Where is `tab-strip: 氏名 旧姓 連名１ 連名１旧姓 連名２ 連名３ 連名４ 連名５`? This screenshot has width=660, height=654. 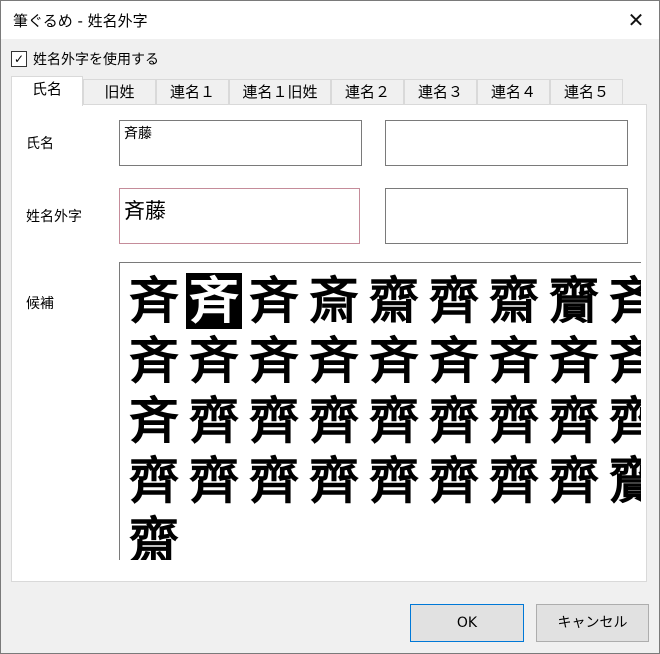
tab-strip: 氏名 旧姓 連名１ 連名１旧姓 連名２ 連名３ 連名４ 連名５ is located at coordinates (329, 91).